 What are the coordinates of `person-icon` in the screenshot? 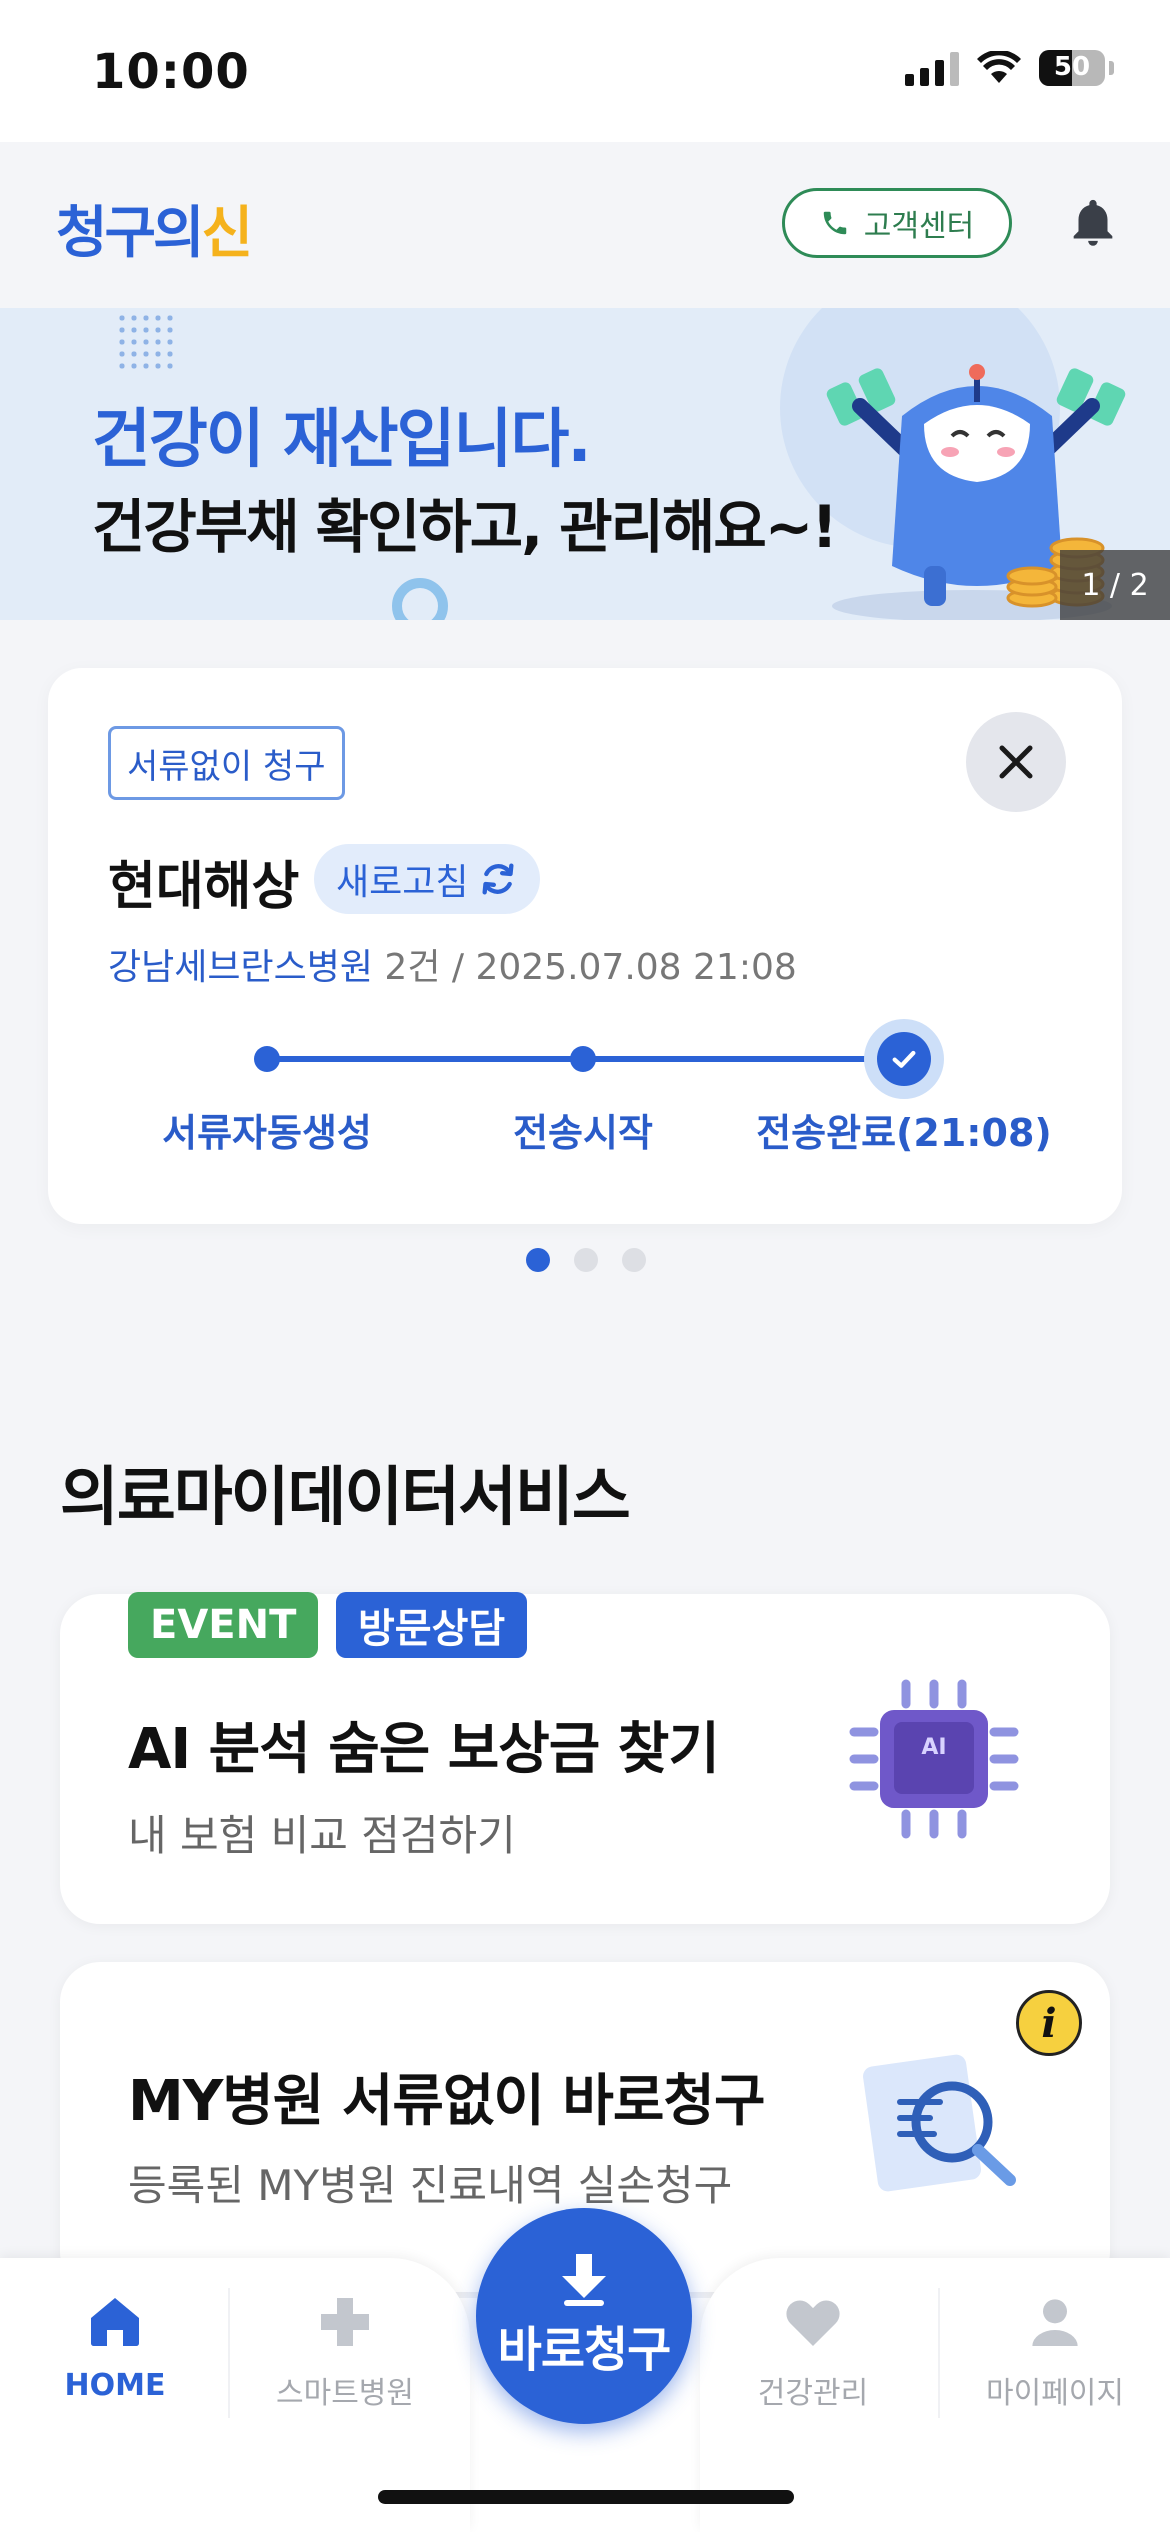 It's located at (1055, 2322).